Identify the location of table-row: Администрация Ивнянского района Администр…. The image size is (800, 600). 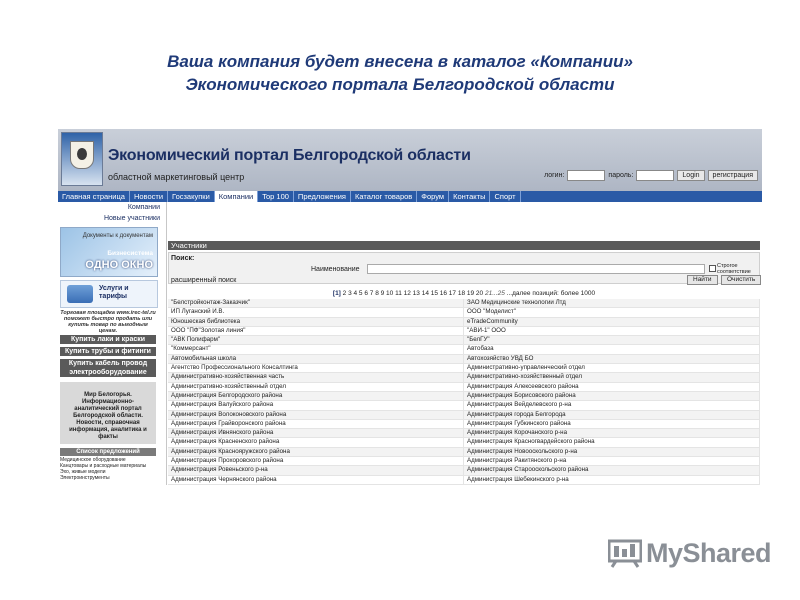
(464, 434).